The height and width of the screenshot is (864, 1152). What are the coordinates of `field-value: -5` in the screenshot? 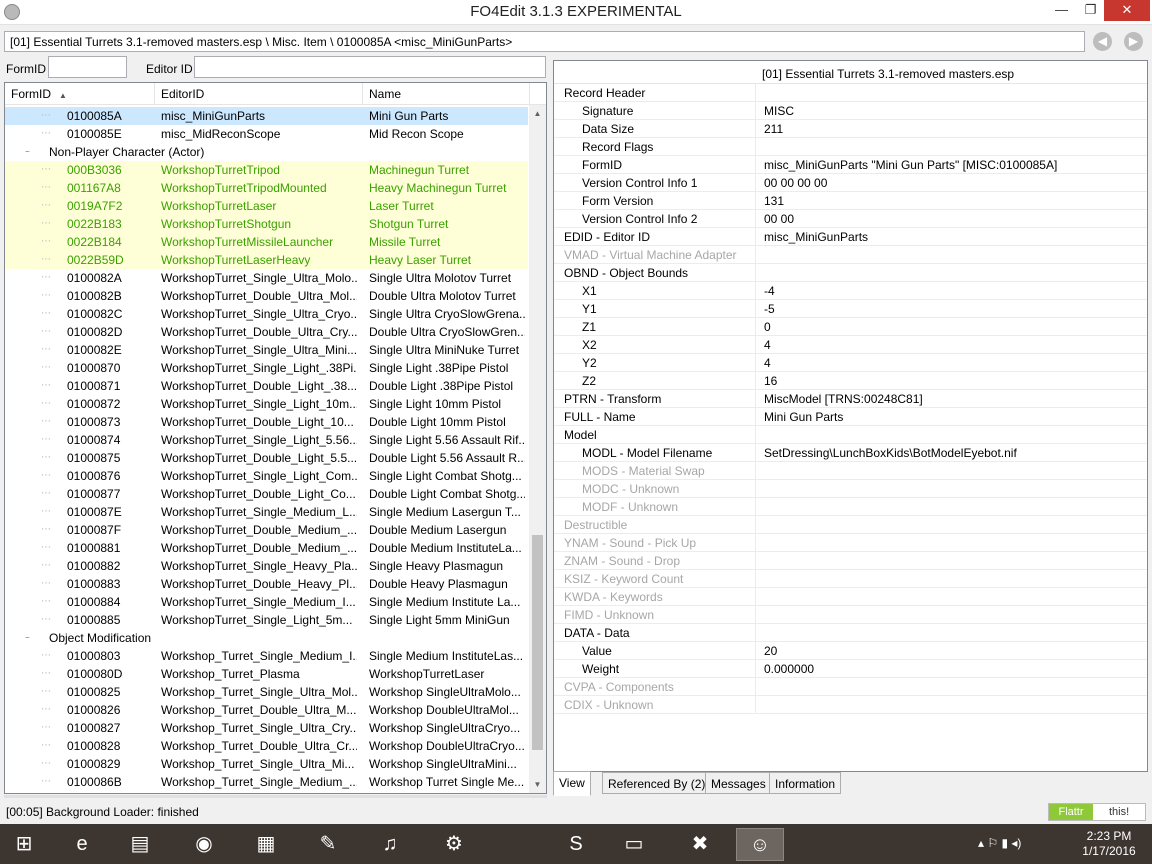 It's located at (769, 309).